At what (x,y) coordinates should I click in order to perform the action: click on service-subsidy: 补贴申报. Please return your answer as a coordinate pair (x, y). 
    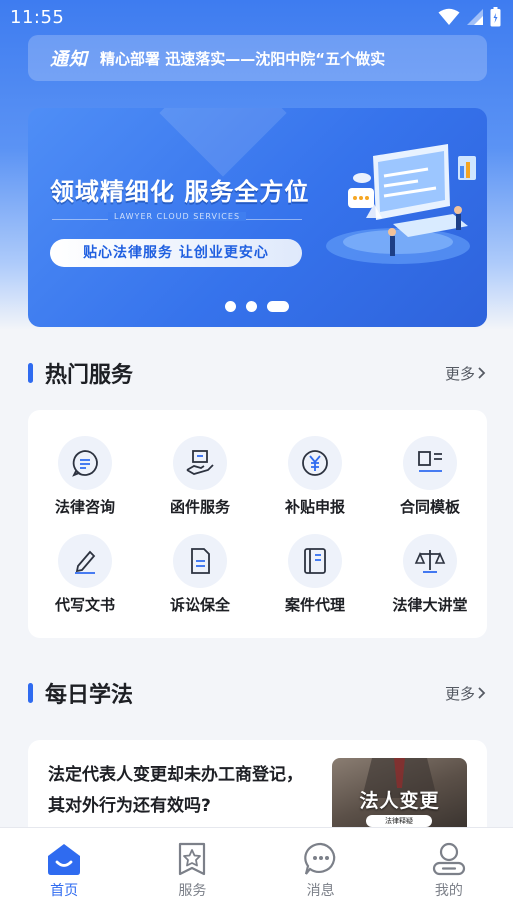
    Looking at the image, I should click on (315, 476).